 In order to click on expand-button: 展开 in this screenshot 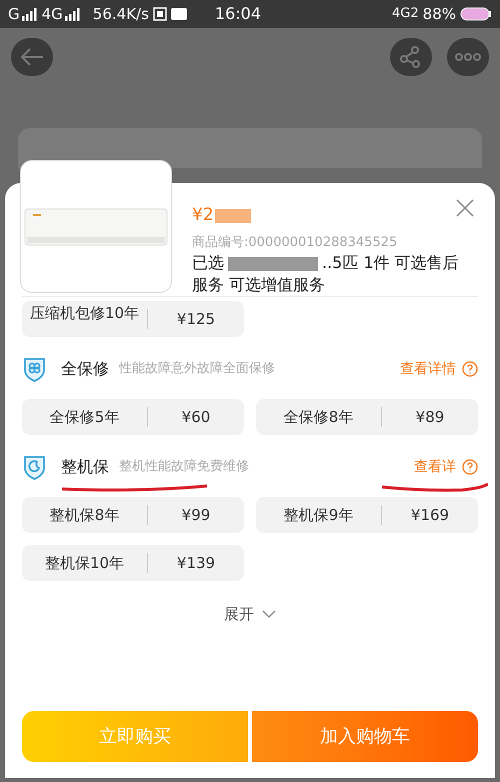, I will do `click(250, 614)`.